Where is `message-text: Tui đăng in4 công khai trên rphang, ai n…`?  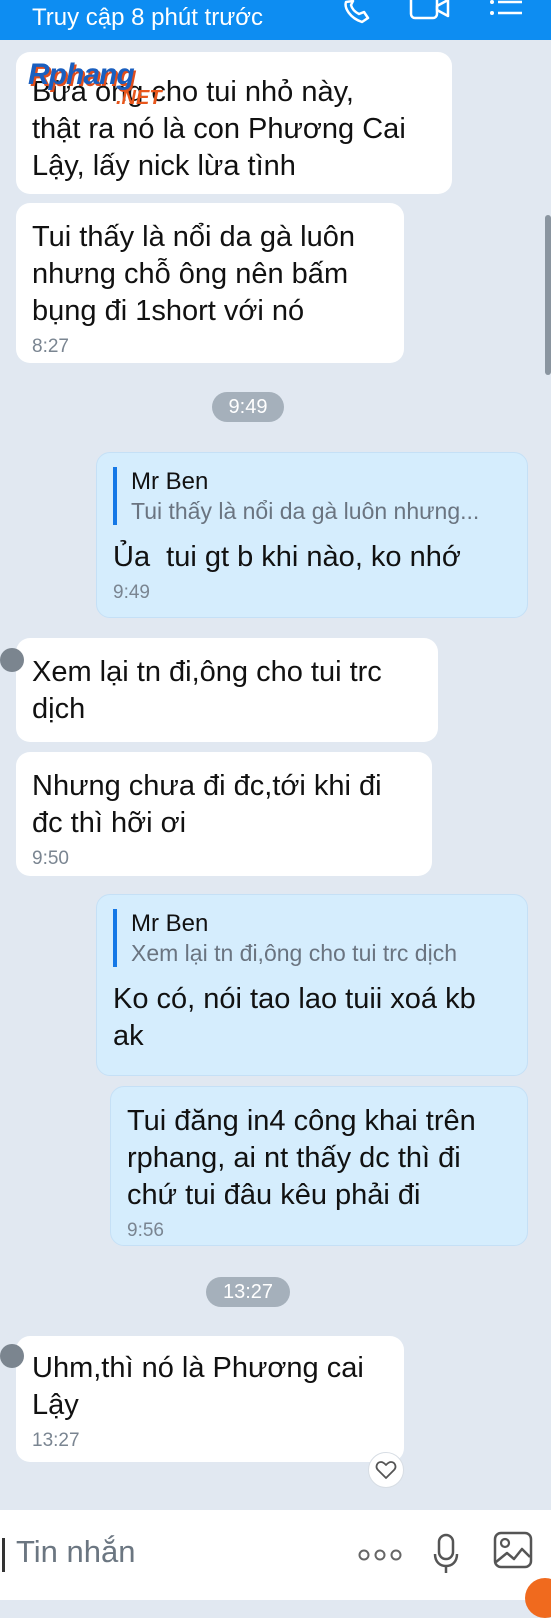
message-text: Tui đăng in4 công khai trên rphang, ai n… is located at coordinates (301, 1158).